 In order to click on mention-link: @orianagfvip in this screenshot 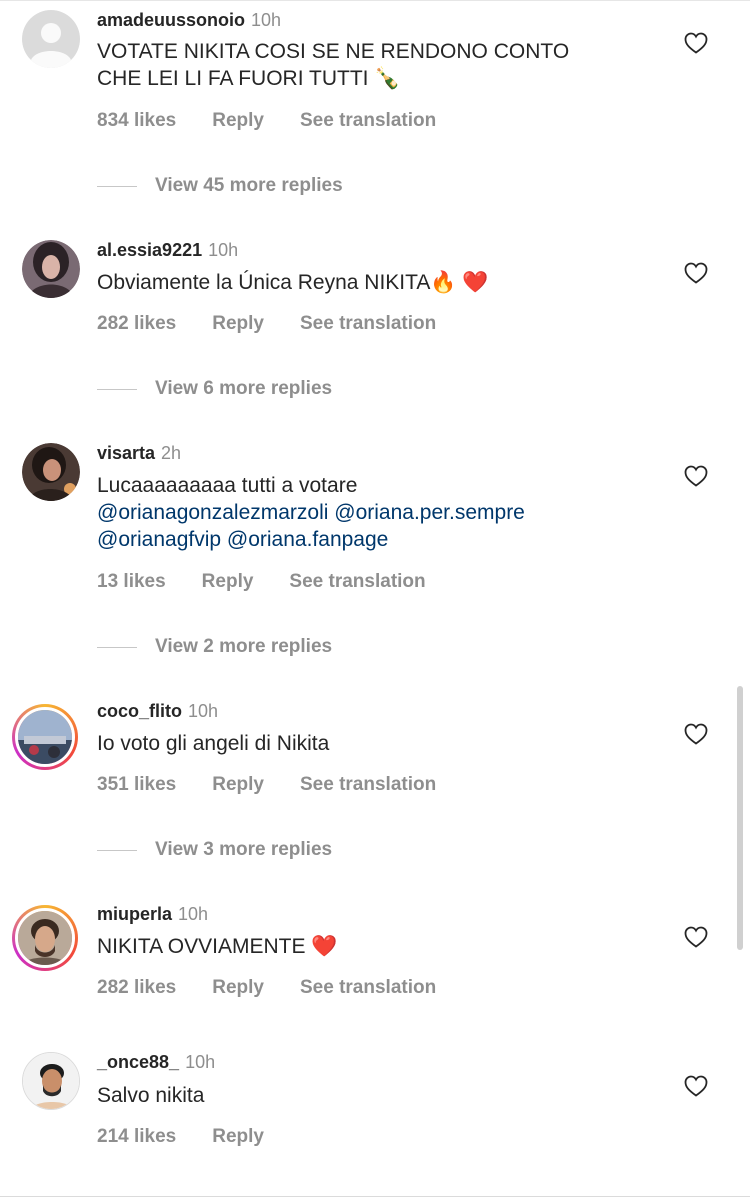, I will do `click(159, 539)`.